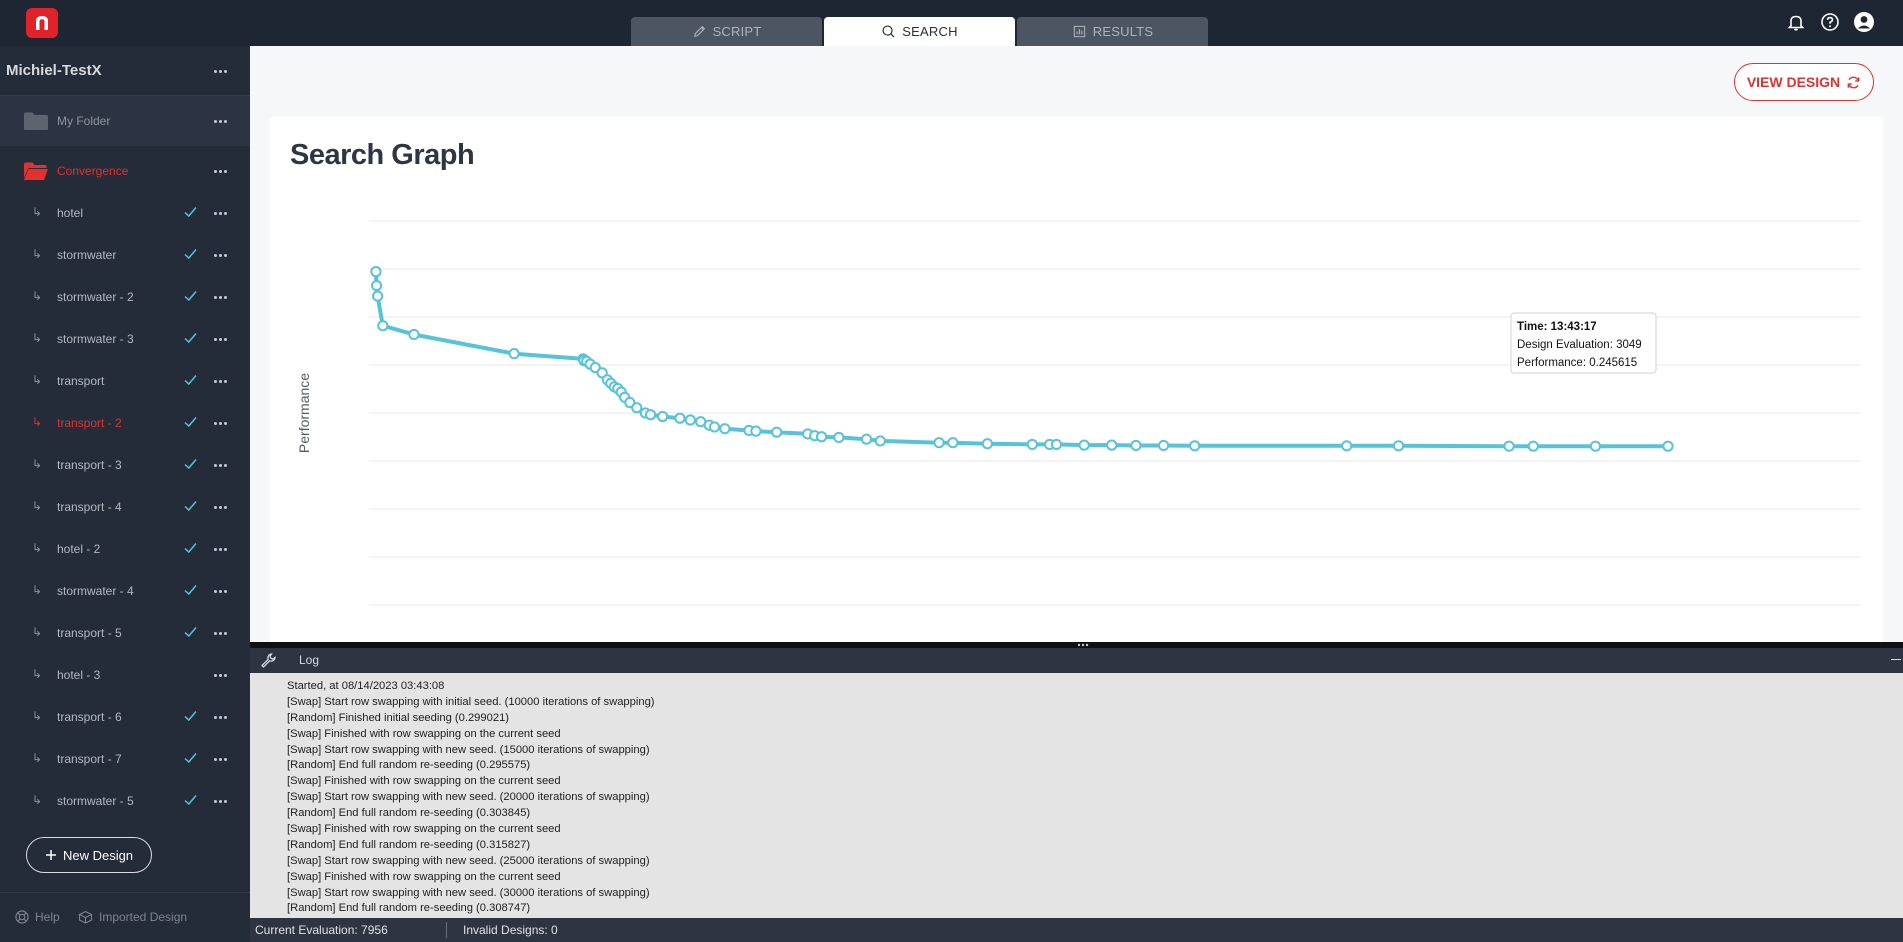 The width and height of the screenshot is (1903, 942). I want to click on design-item: ↳ hotel - 2, so click(125, 549).